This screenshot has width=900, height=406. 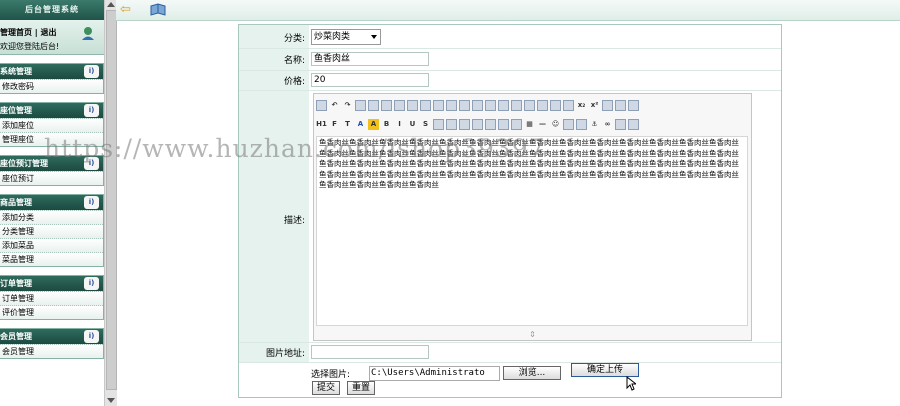 What do you see at coordinates (568, 105) in the screenshot?
I see `outdent-icon` at bounding box center [568, 105].